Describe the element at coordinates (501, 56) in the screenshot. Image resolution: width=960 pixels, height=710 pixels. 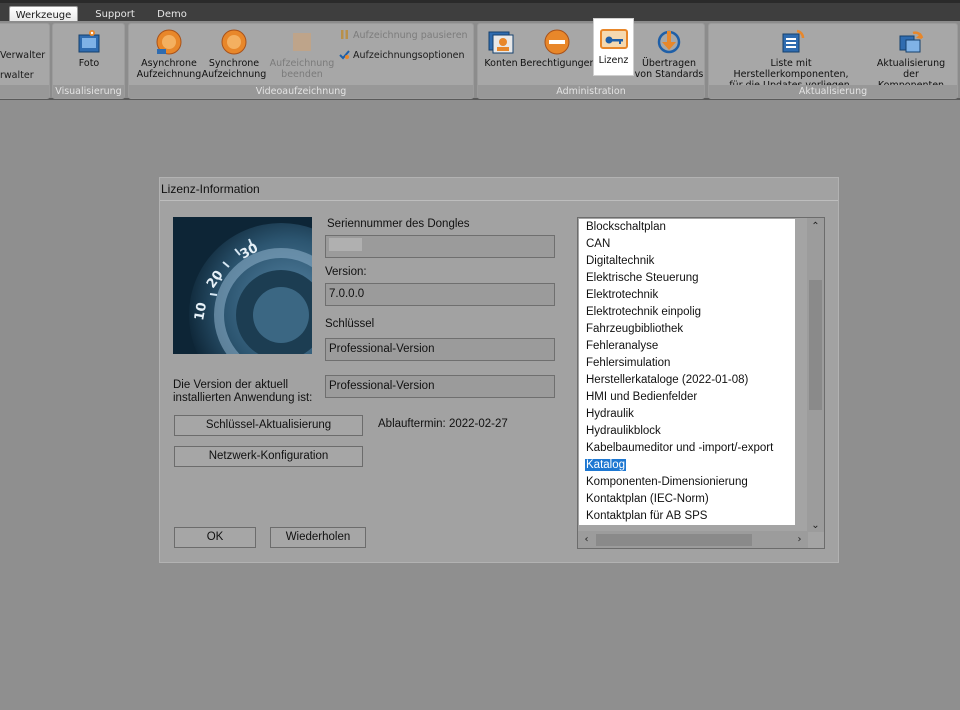
I see `accounts-button: Konten` at that location.